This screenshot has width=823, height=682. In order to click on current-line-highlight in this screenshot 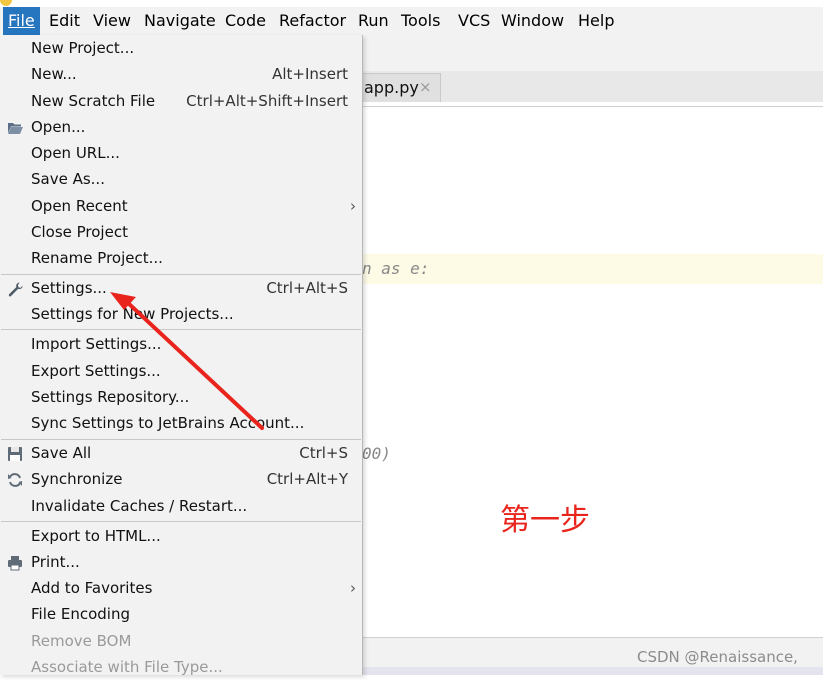, I will do `click(592, 269)`.